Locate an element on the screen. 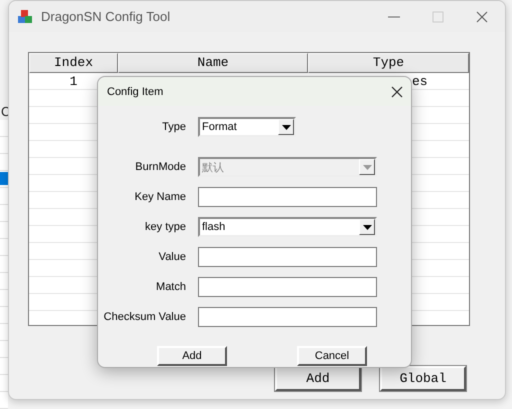  column-header: Name is located at coordinates (213, 63).